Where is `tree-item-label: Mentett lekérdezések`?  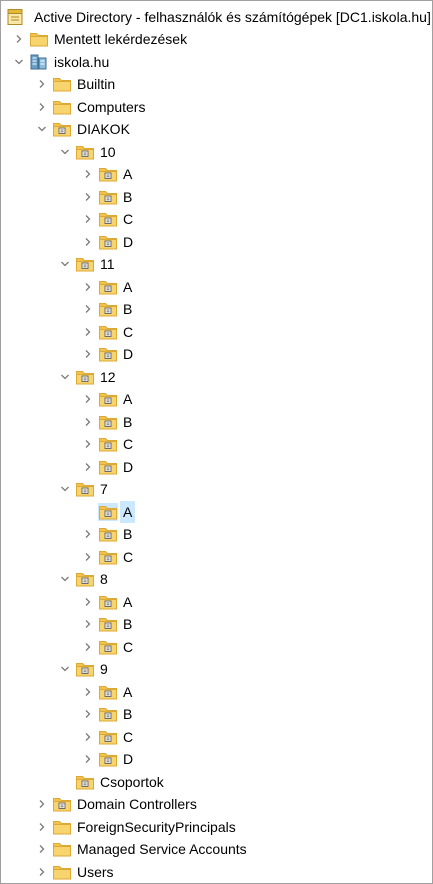
tree-item-label: Mentett lekérdezések is located at coordinates (121, 39).